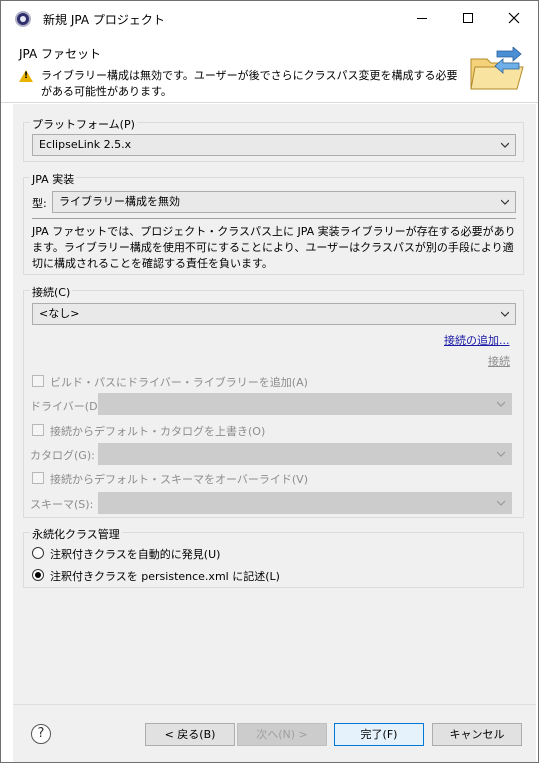 The image size is (539, 763). What do you see at coordinates (38, 478) in the screenshot?
I see `schema-checkbox` at bounding box center [38, 478].